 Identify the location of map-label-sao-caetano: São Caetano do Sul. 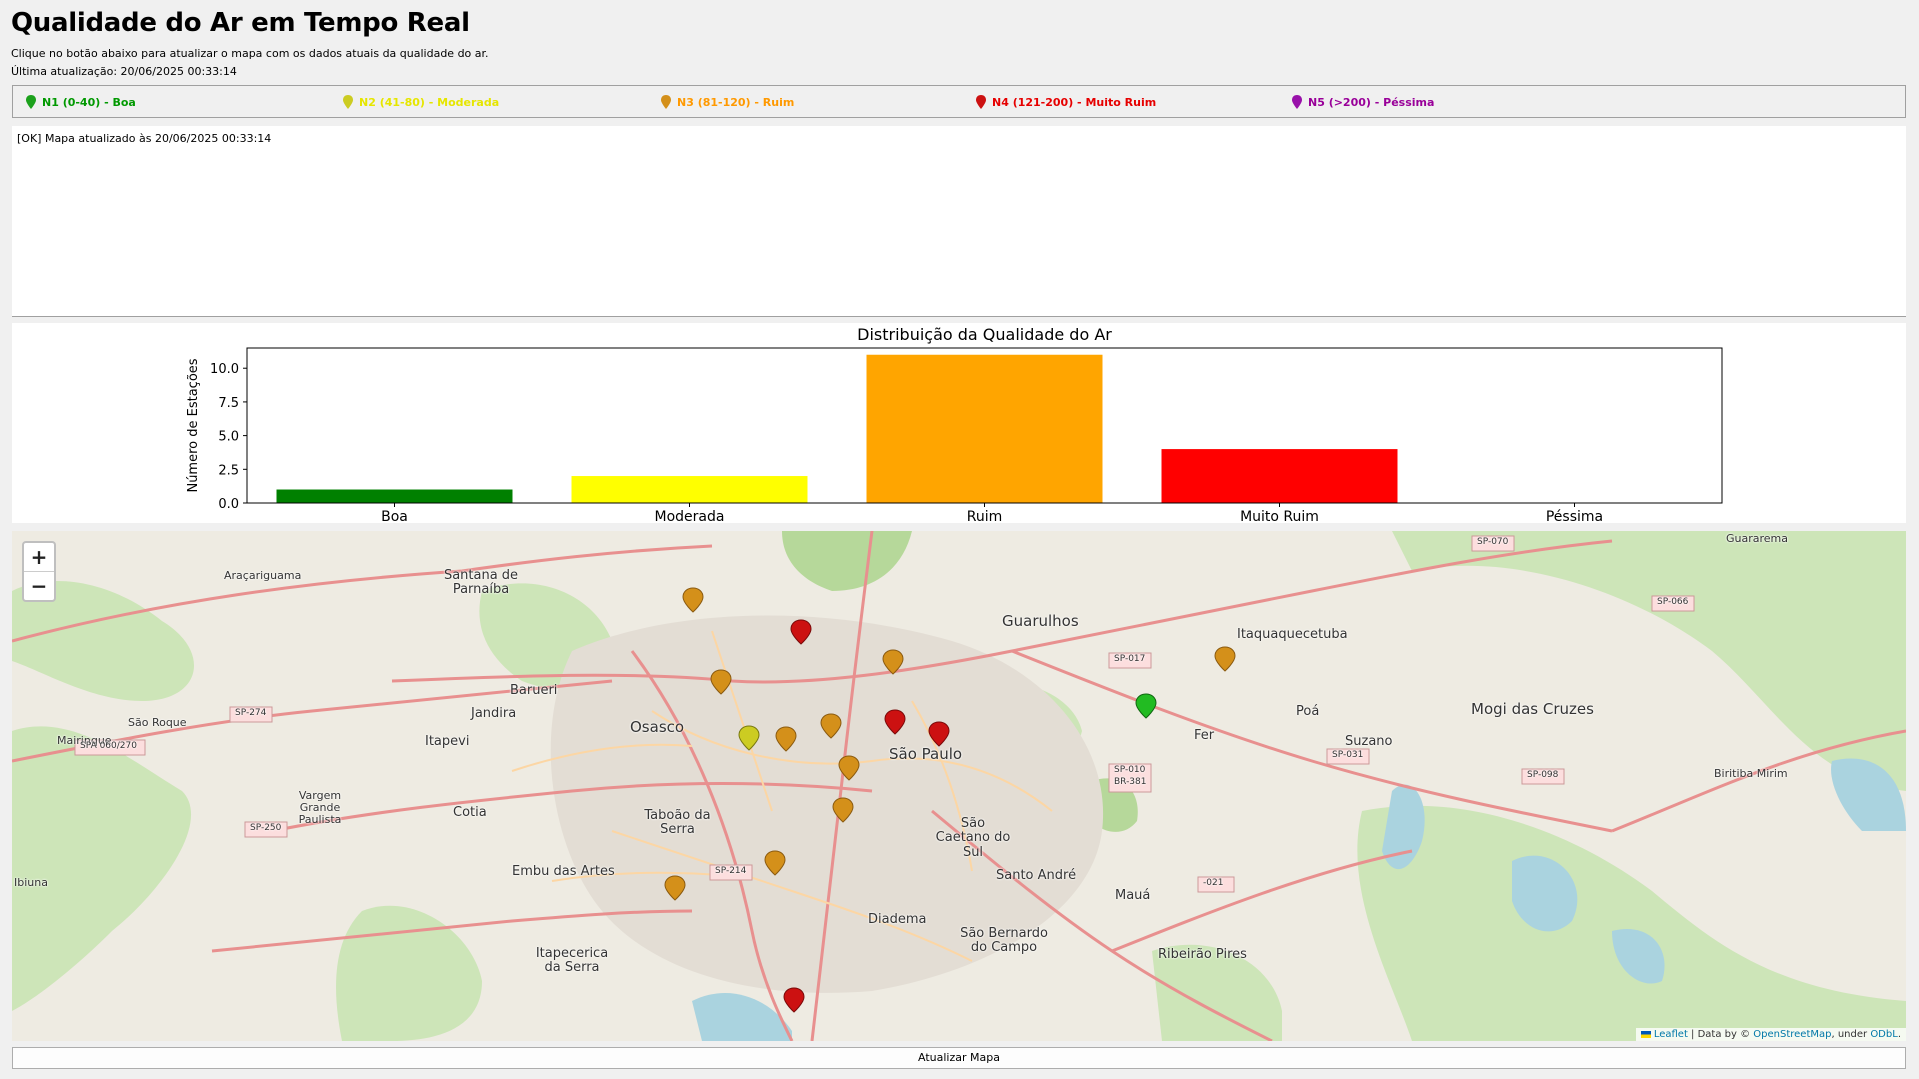
(973, 838).